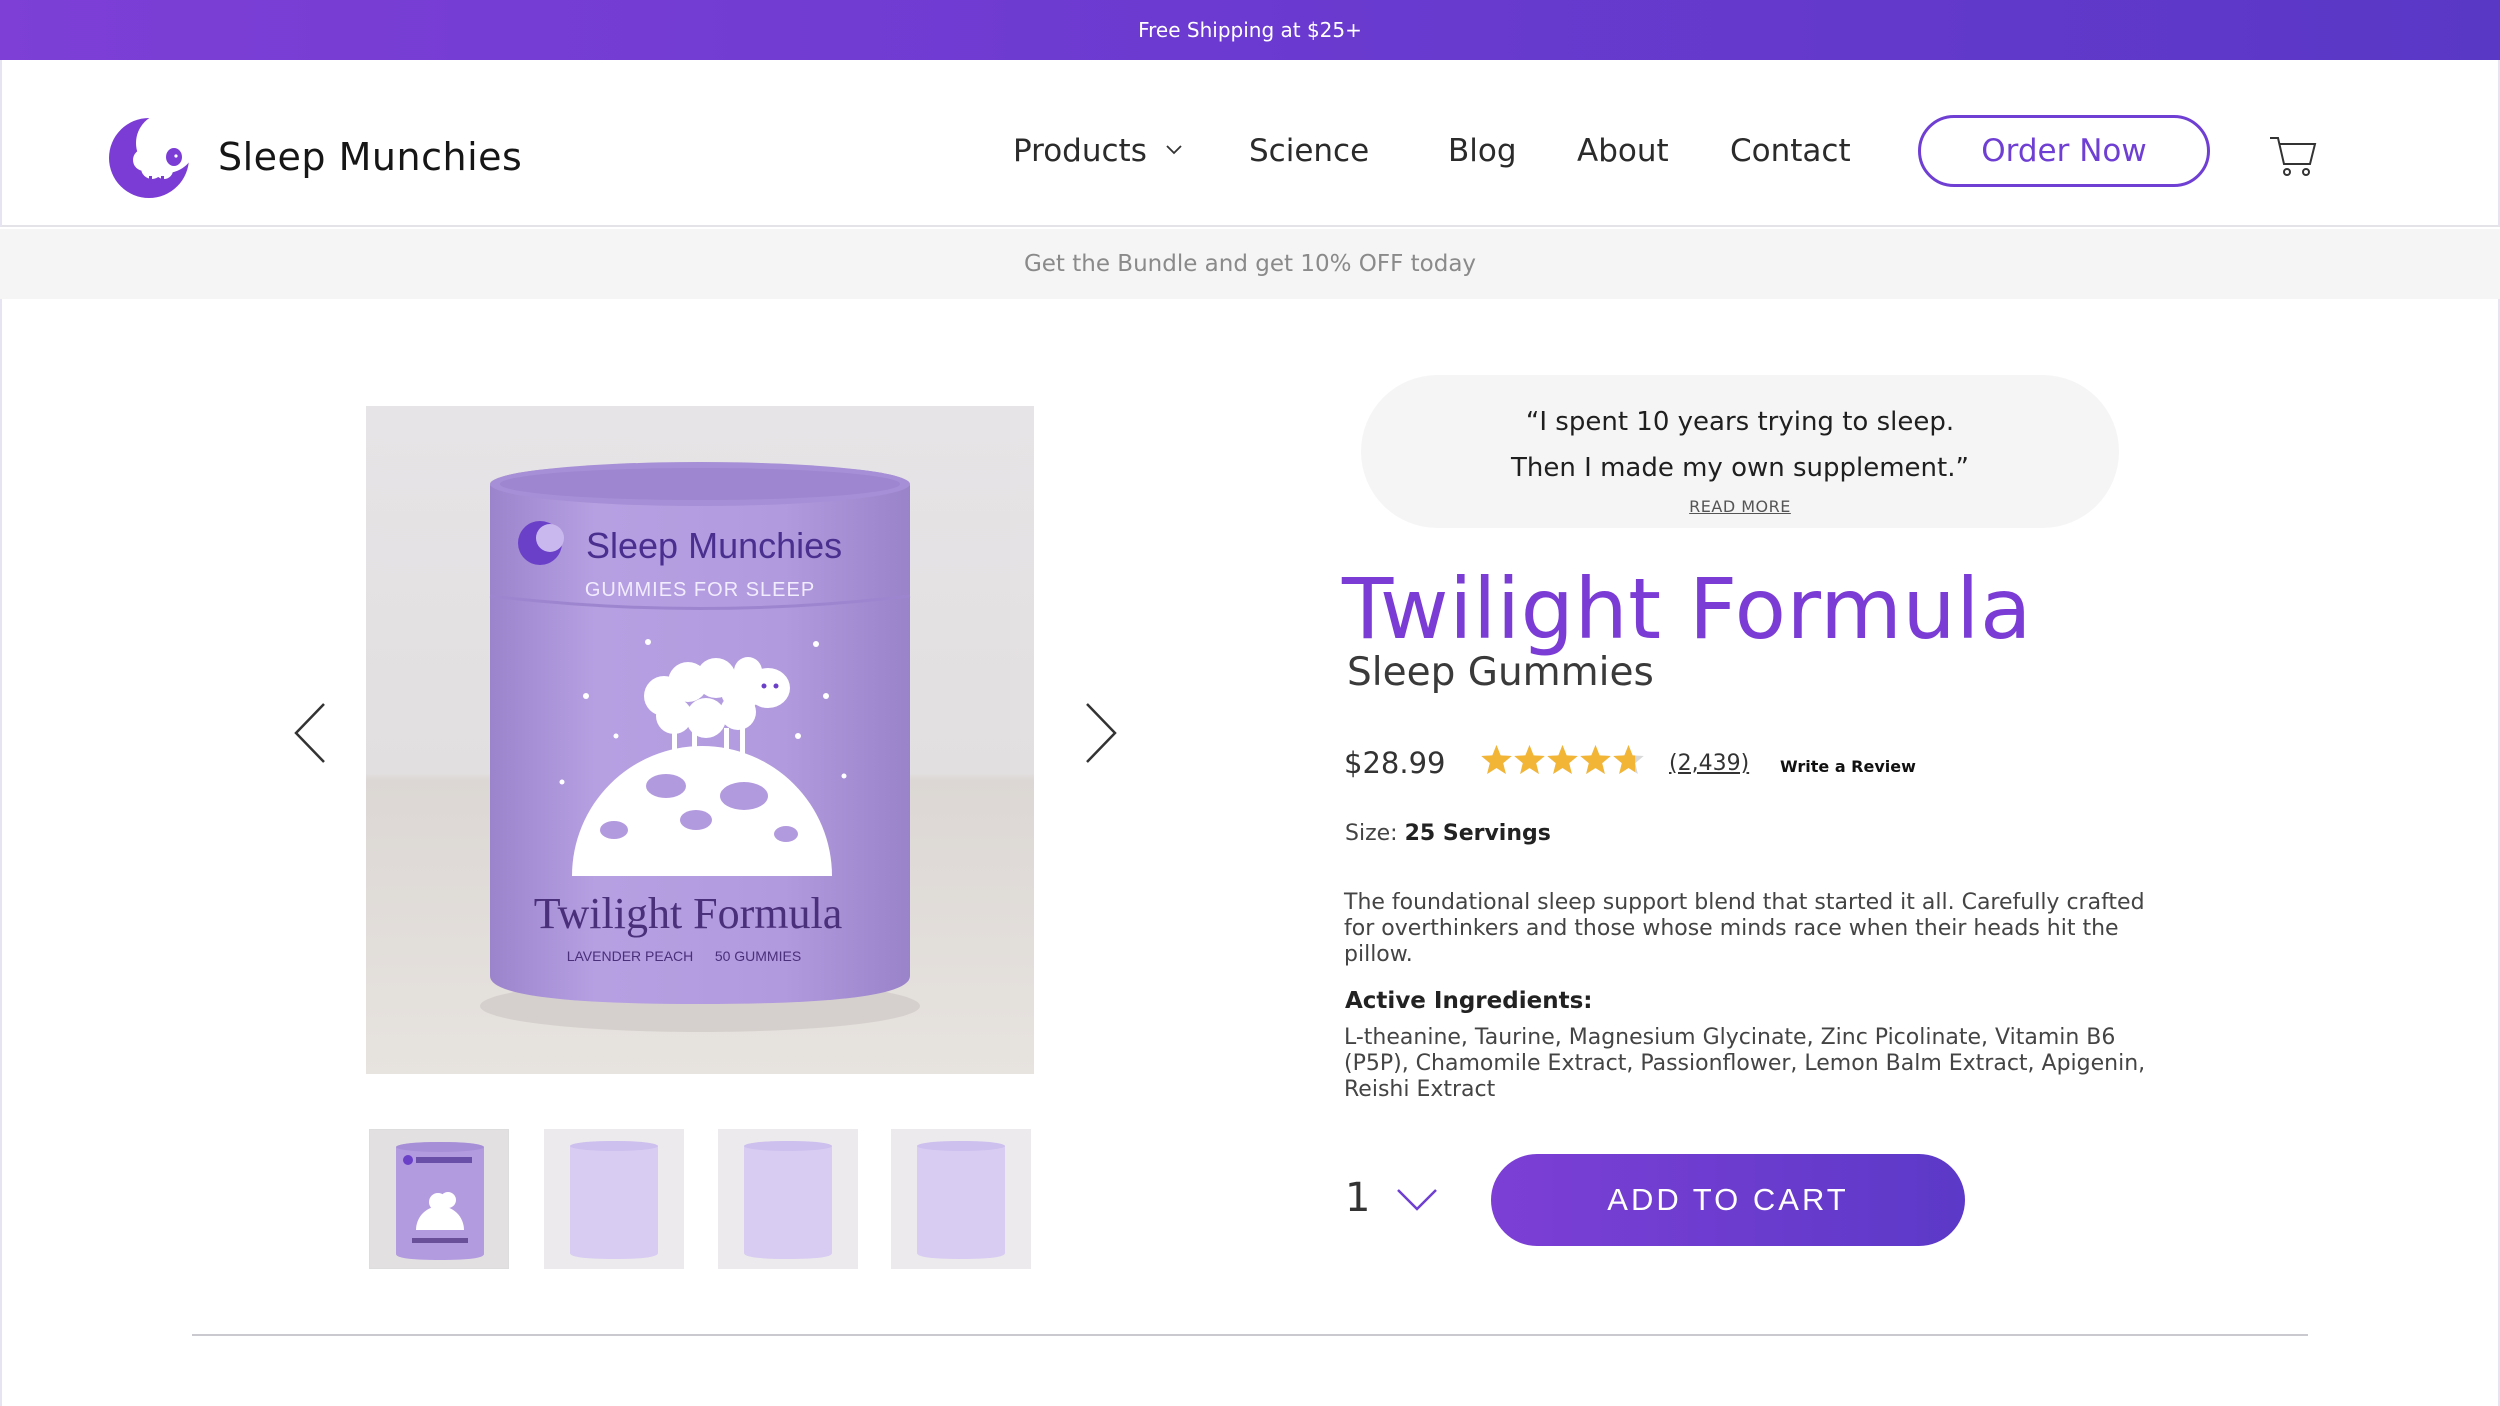 This screenshot has width=2500, height=1406. I want to click on product-label-flavor: LAVENDER PEACH, so click(630, 956).